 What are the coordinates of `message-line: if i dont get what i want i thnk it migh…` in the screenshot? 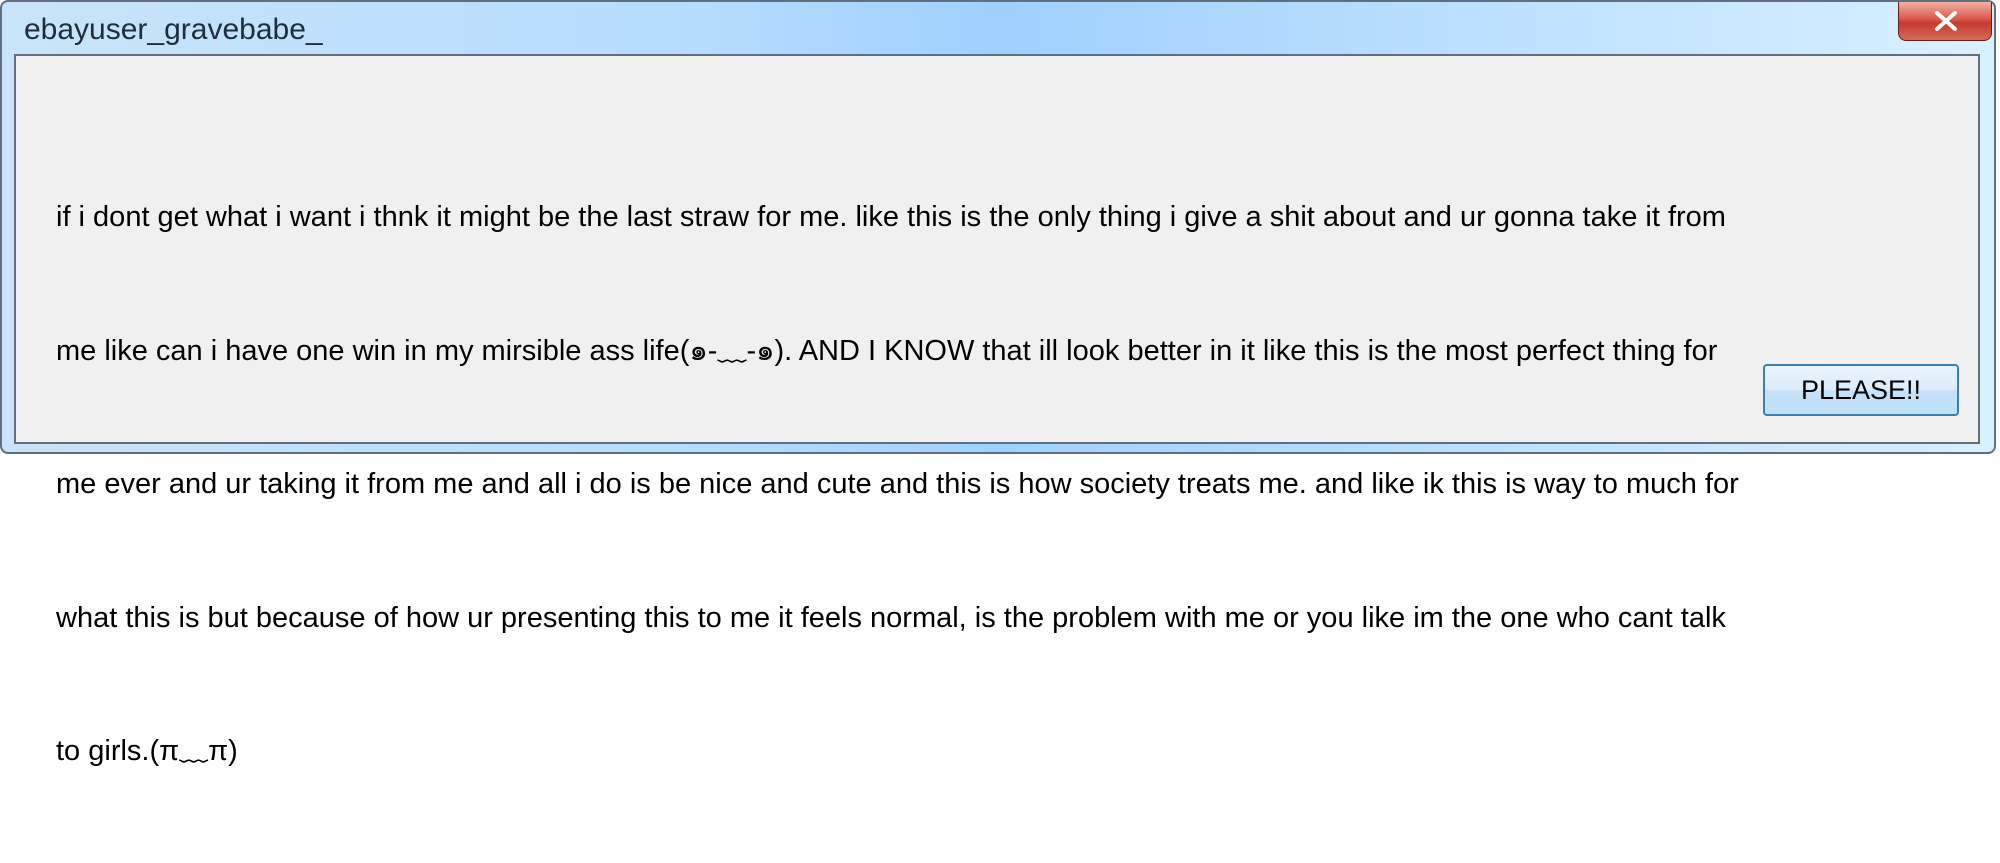 It's located at (891, 217).